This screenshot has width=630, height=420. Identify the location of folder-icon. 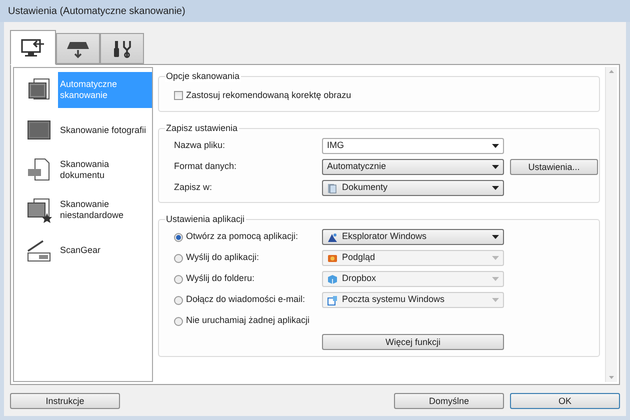
(332, 188).